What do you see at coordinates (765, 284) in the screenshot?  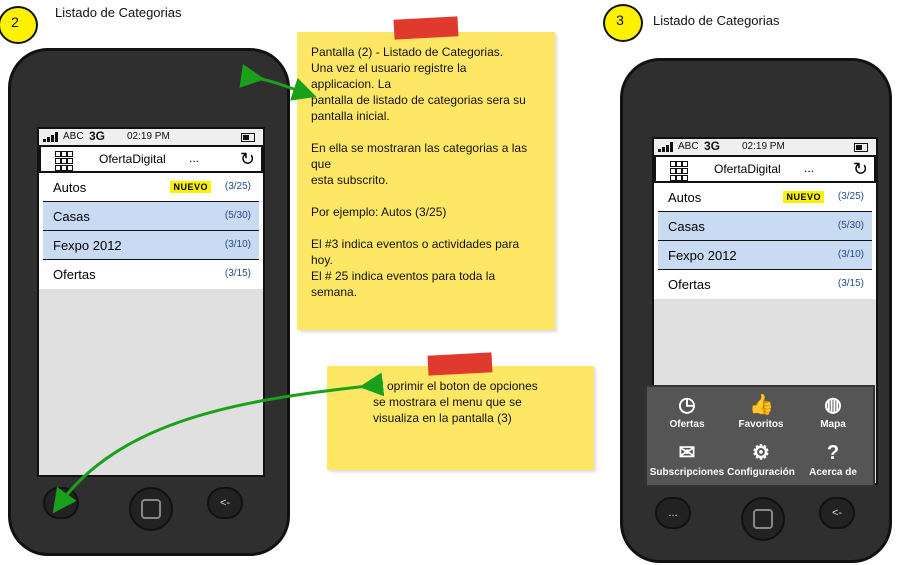 I see `category-row-ofertas: Ofertas (3/15)` at bounding box center [765, 284].